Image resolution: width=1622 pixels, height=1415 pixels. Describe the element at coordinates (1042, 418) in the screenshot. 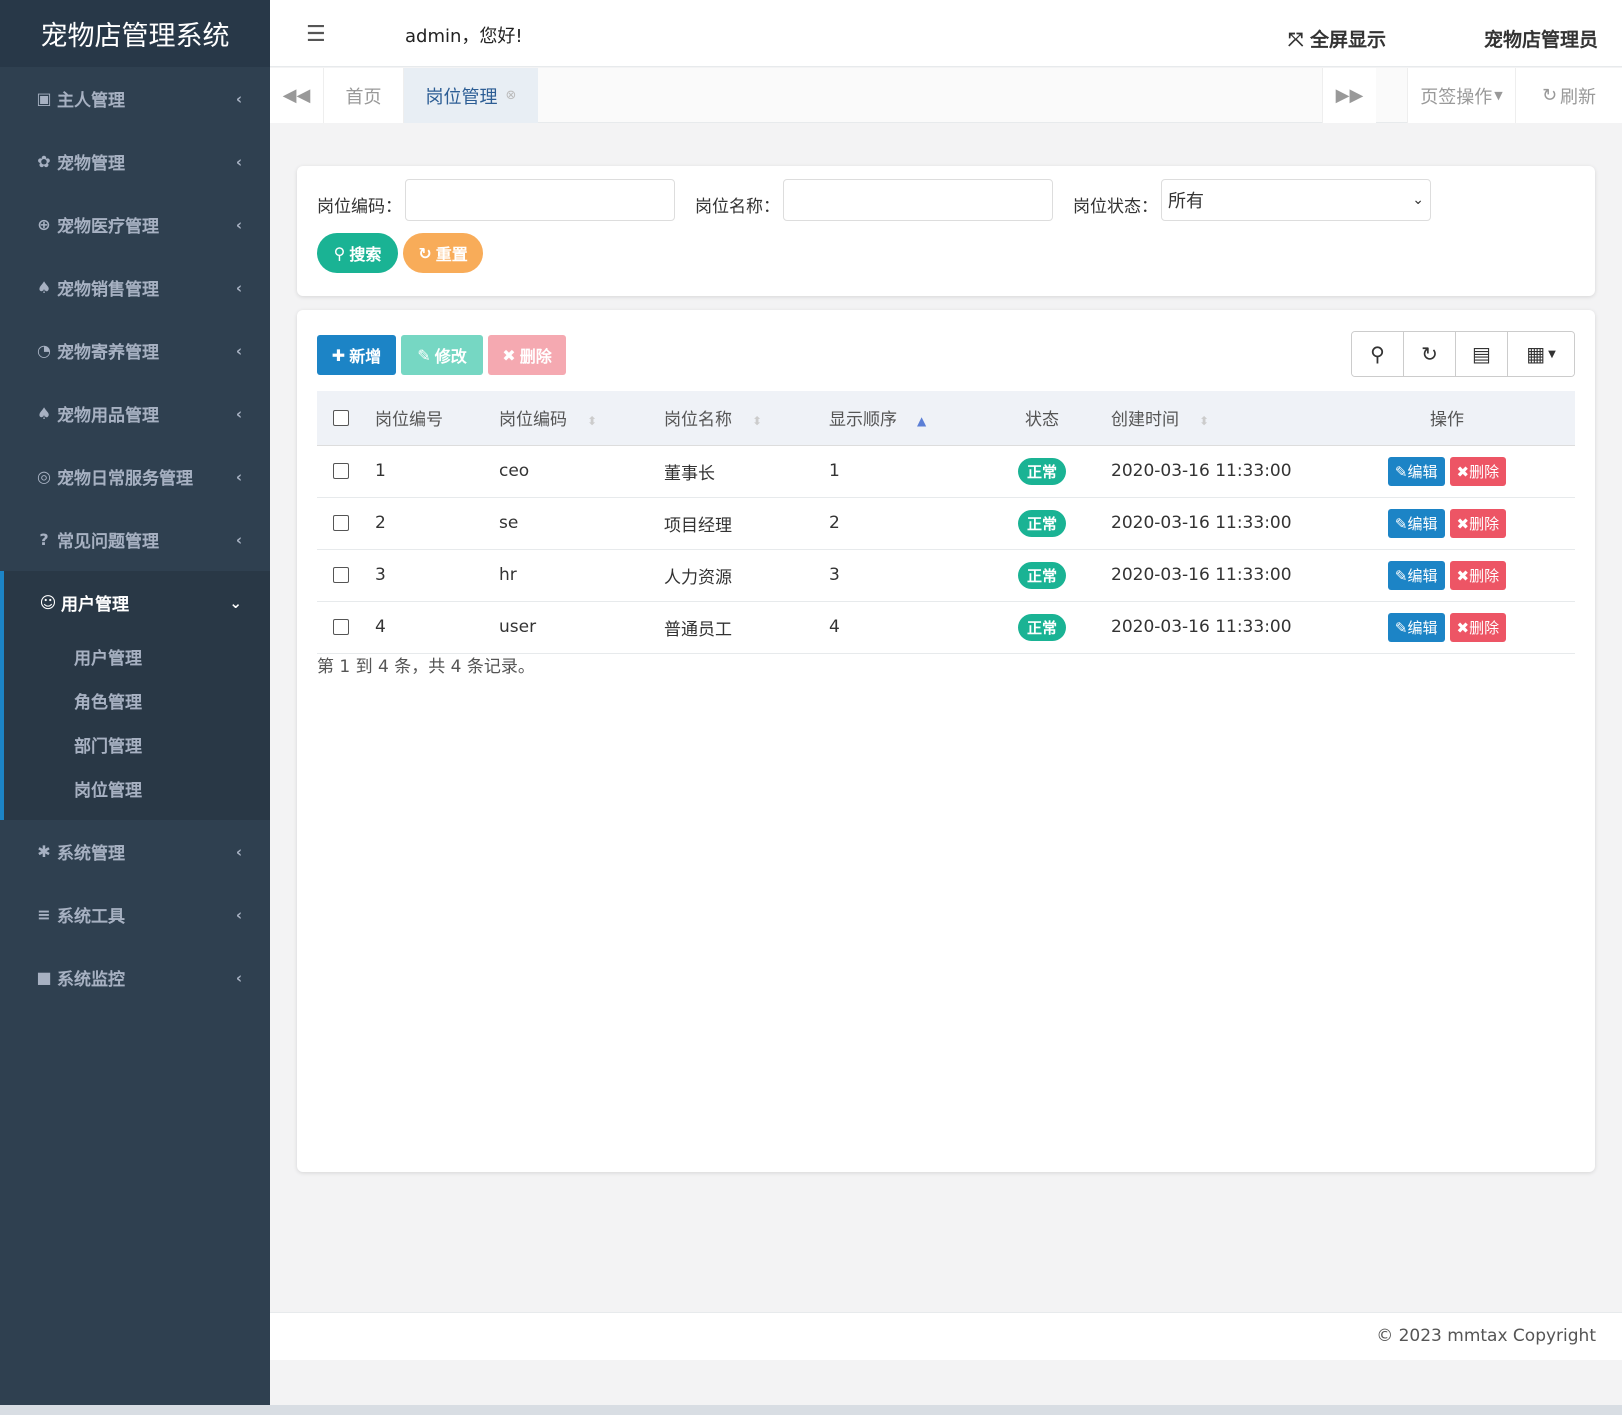

I see `column-header: 状态` at that location.